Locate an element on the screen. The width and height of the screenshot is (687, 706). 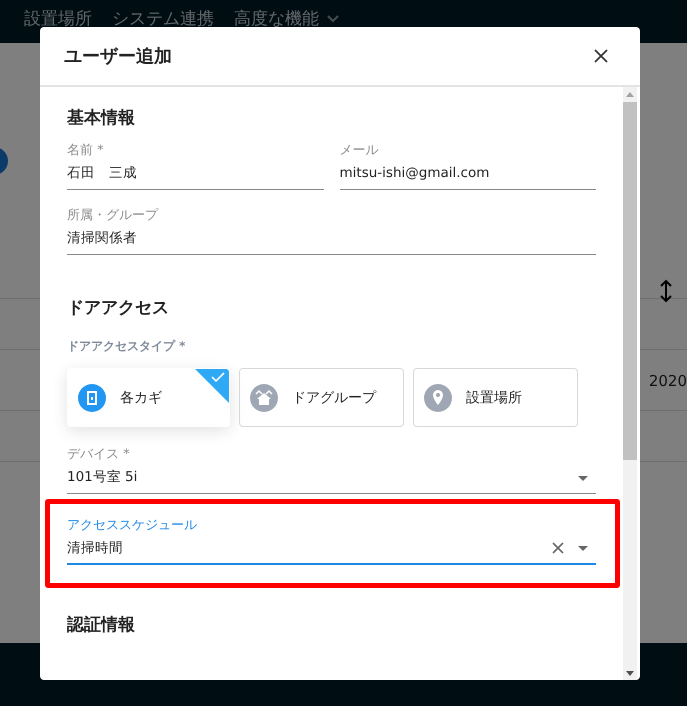
dialog-title: ユーザー追加 is located at coordinates (118, 56).